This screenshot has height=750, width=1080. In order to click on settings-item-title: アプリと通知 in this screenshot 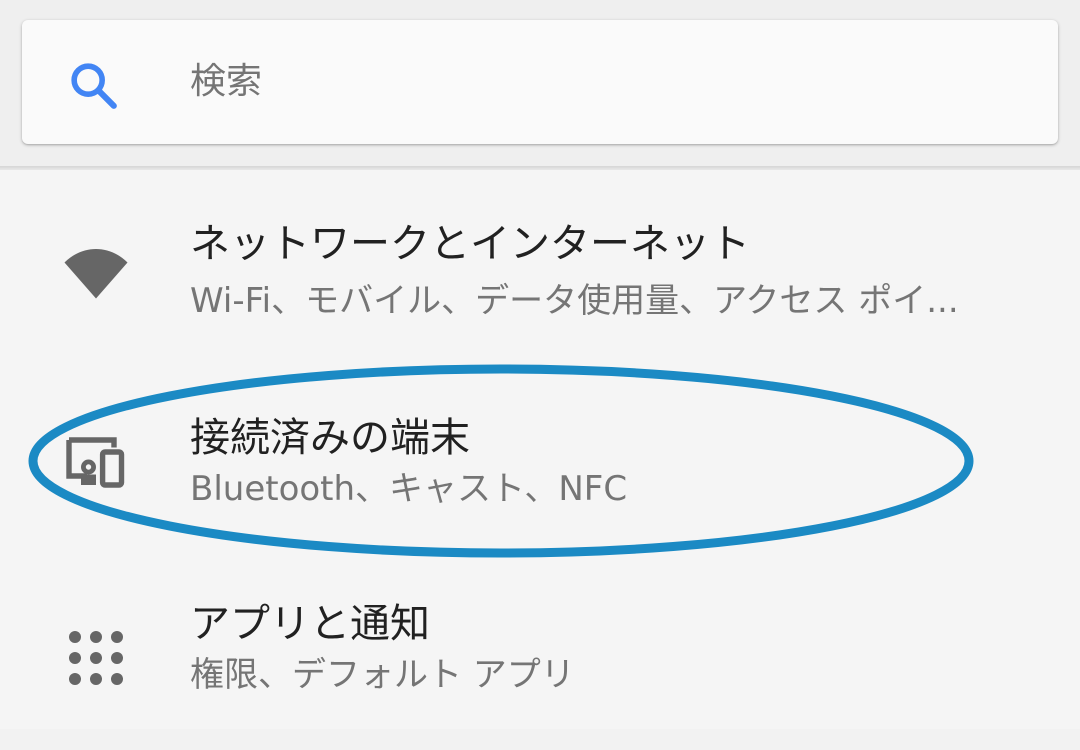, I will do `click(310, 624)`.